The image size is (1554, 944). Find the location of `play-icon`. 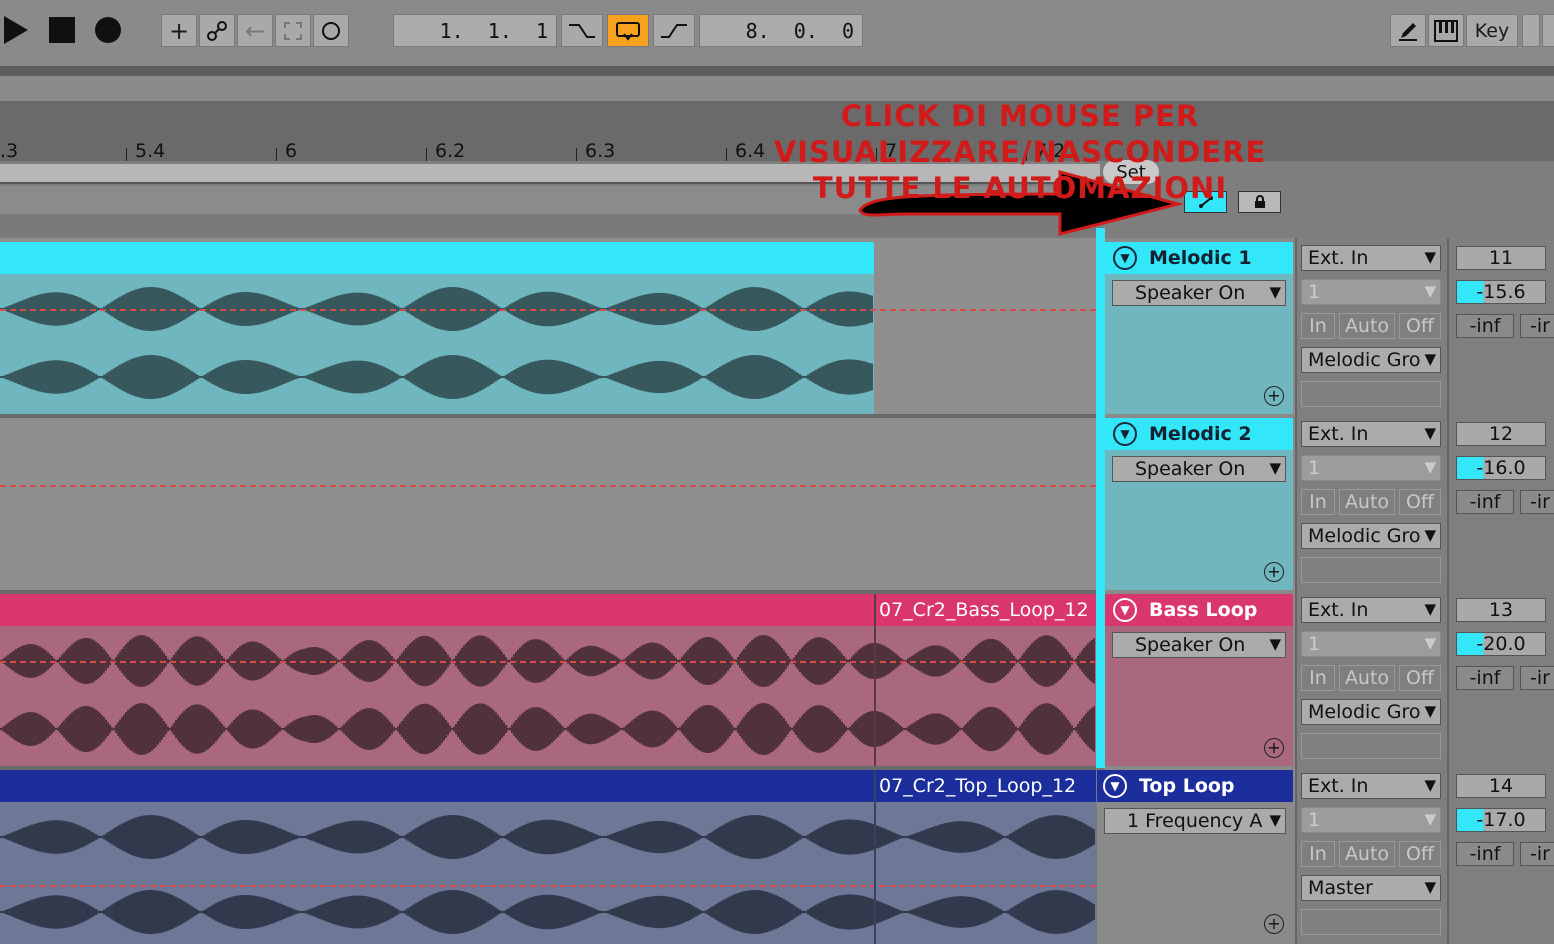

play-icon is located at coordinates (16, 30).